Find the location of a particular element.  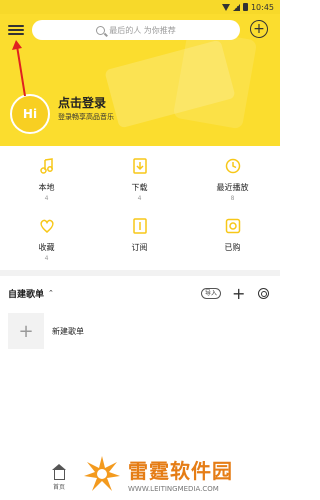

battery-icon is located at coordinates (245, 7).